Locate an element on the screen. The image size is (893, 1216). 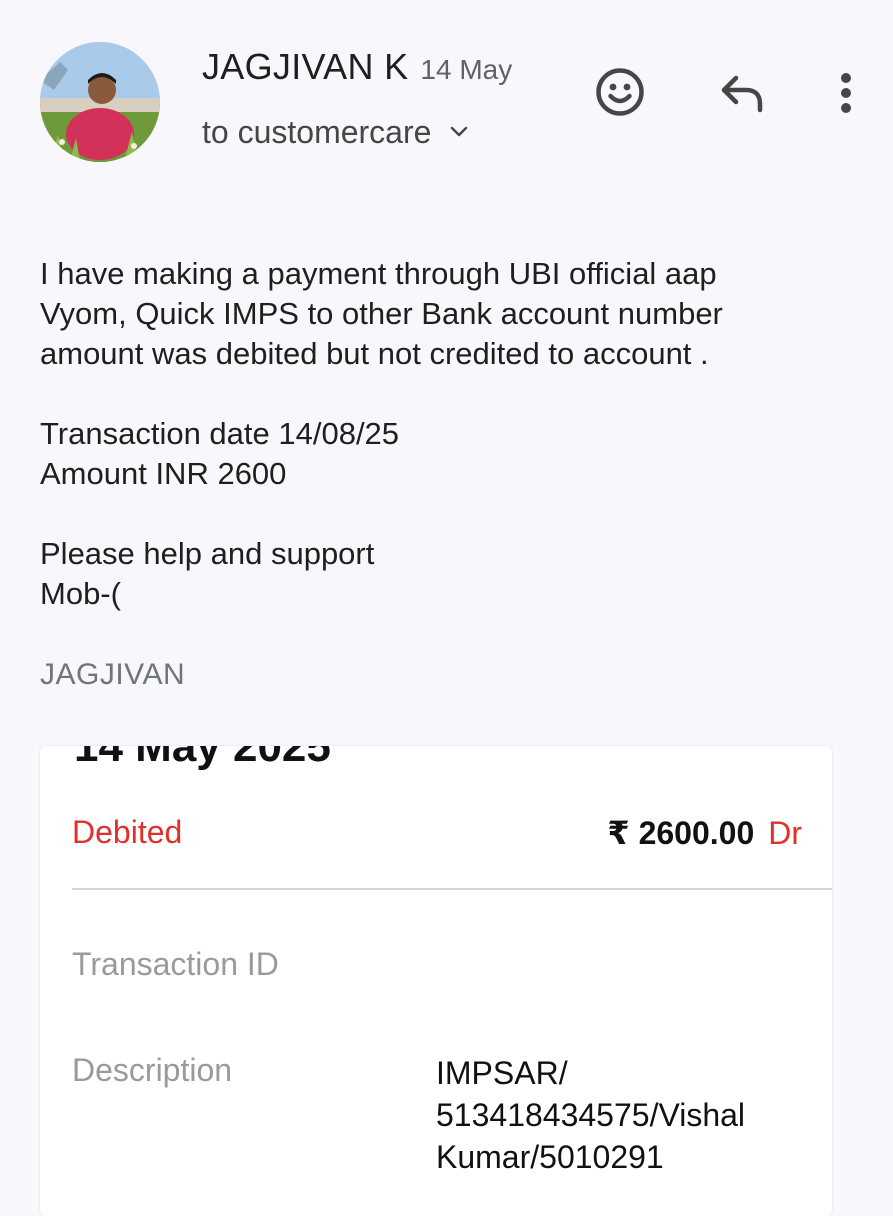
help-line: Please help and support is located at coordinates (207, 553).